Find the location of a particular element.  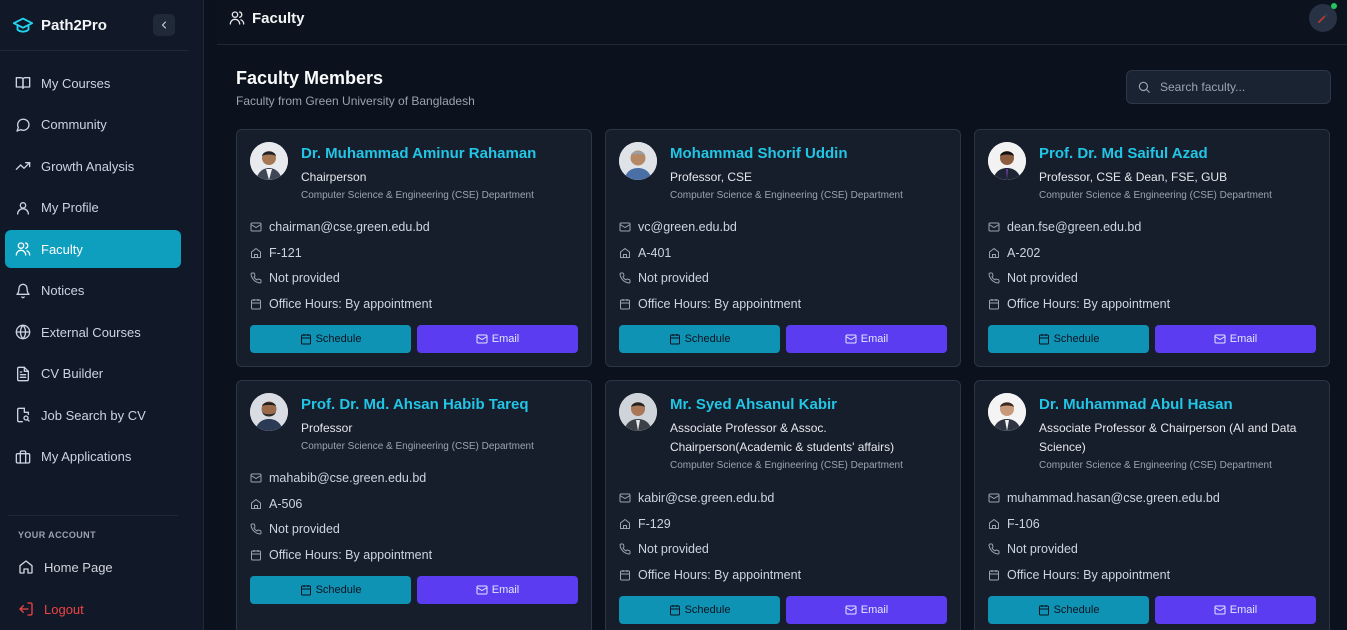

sidebar-item-cv-builder: CV Builder is located at coordinates (93, 374).